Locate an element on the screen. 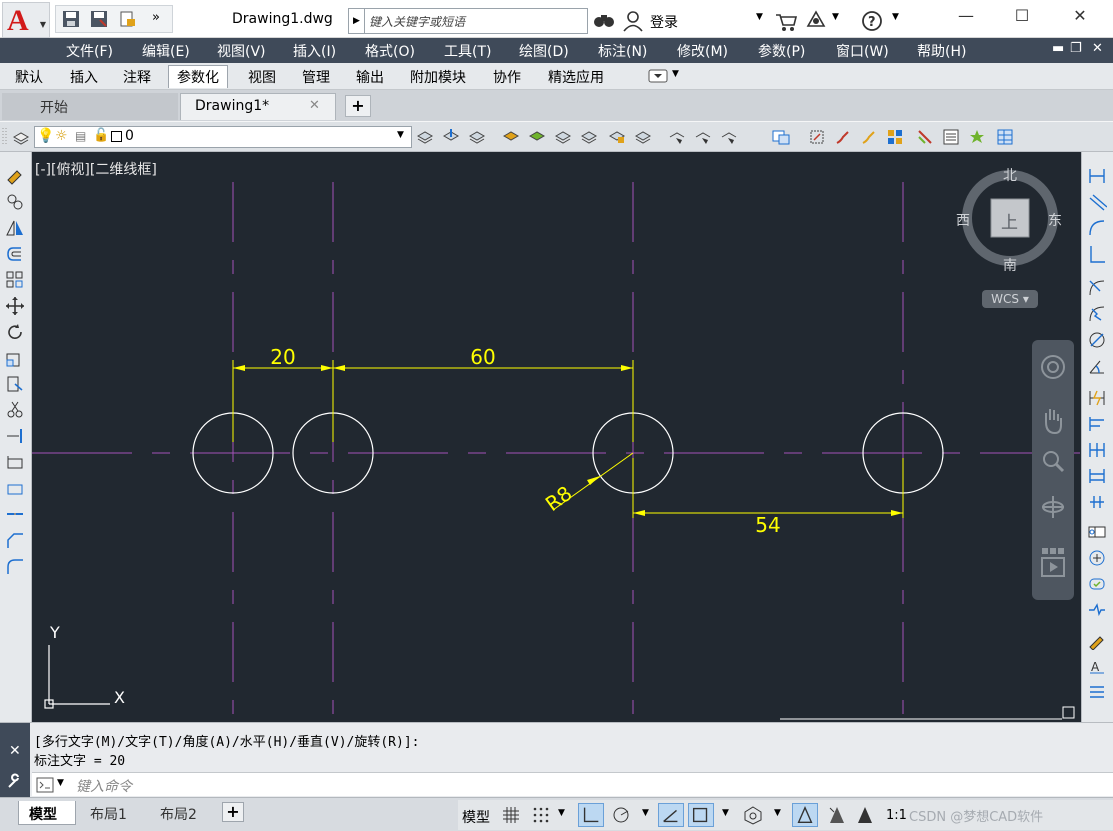  add-layout-button: + is located at coordinates (233, 812).